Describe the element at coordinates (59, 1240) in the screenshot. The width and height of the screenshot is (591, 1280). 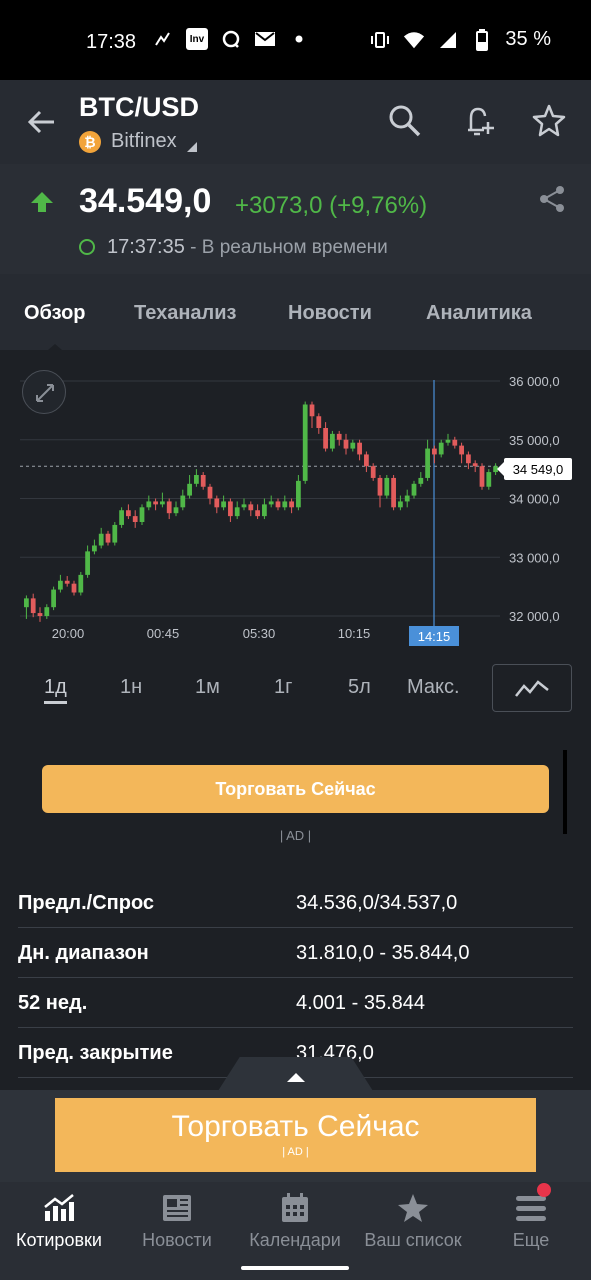
I see `nav-label: Котировки` at that location.